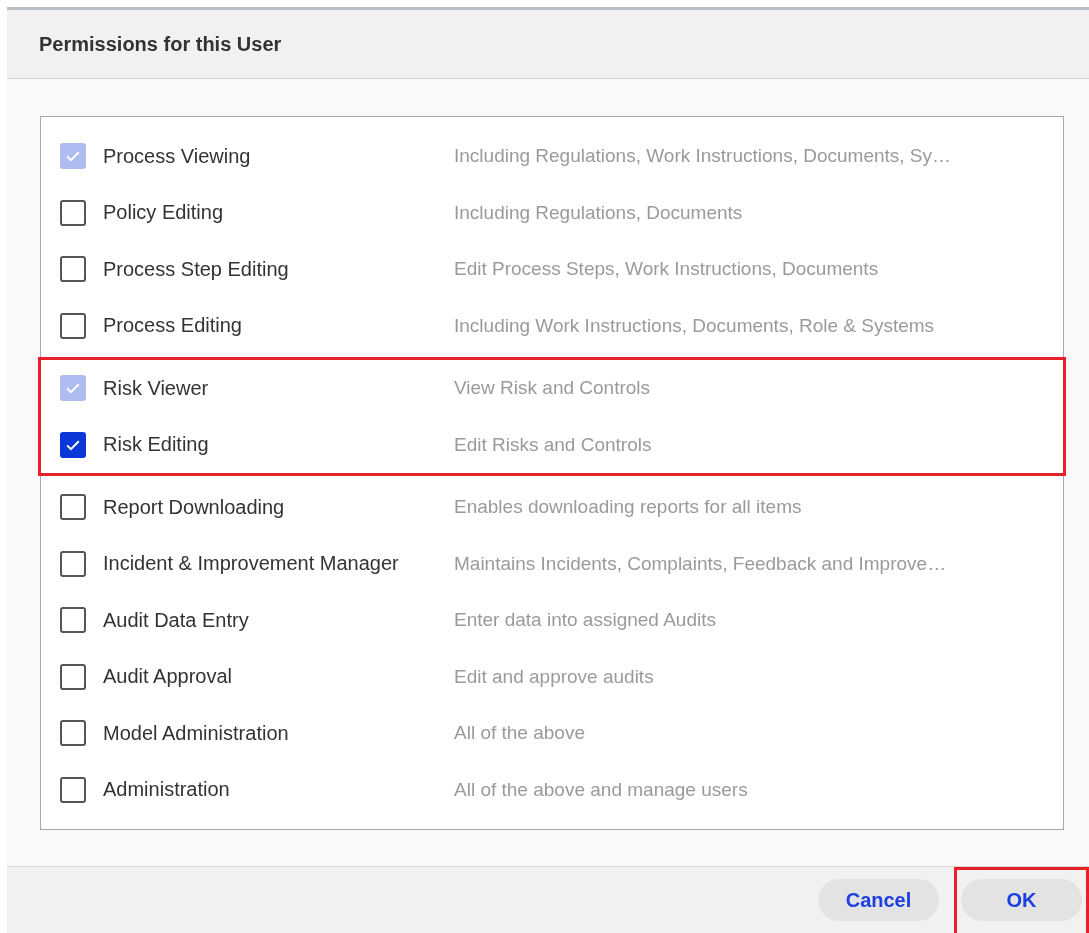  Describe the element at coordinates (628, 507) in the screenshot. I see `permission-description: Enables downloading reports for all items` at that location.